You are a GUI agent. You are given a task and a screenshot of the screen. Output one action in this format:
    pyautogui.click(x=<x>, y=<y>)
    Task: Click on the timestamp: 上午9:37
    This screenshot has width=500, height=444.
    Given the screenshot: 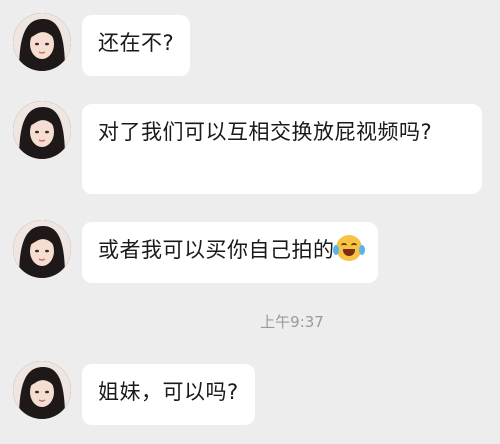 What is the action you would take?
    pyautogui.click(x=292, y=322)
    